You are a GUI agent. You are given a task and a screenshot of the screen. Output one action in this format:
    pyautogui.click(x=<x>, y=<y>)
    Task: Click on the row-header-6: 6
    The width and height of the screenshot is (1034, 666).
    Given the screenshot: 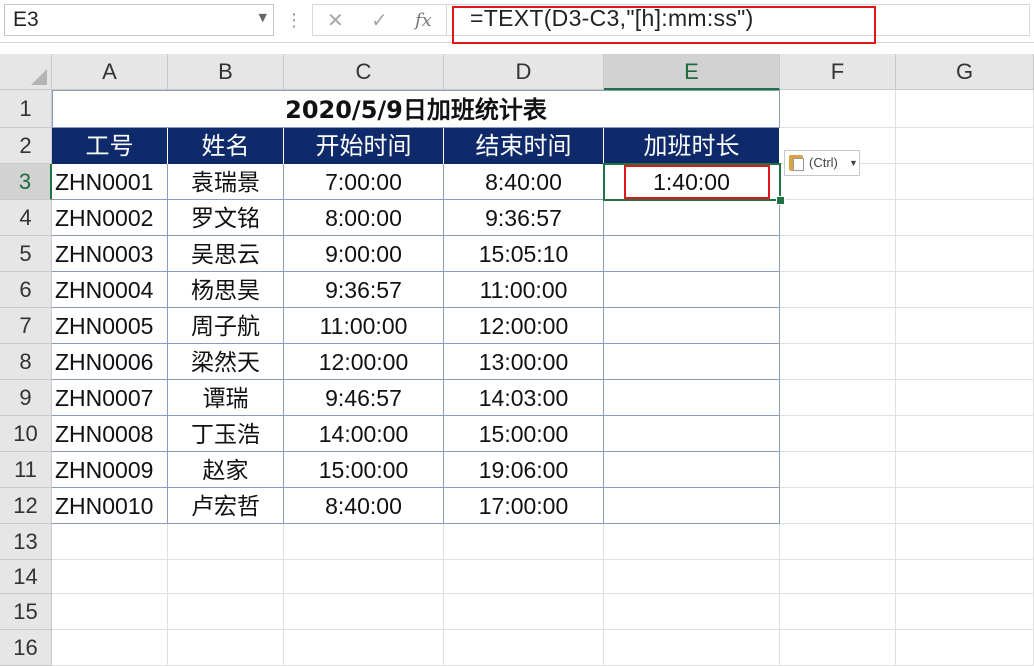 What is the action you would take?
    pyautogui.click(x=26, y=290)
    